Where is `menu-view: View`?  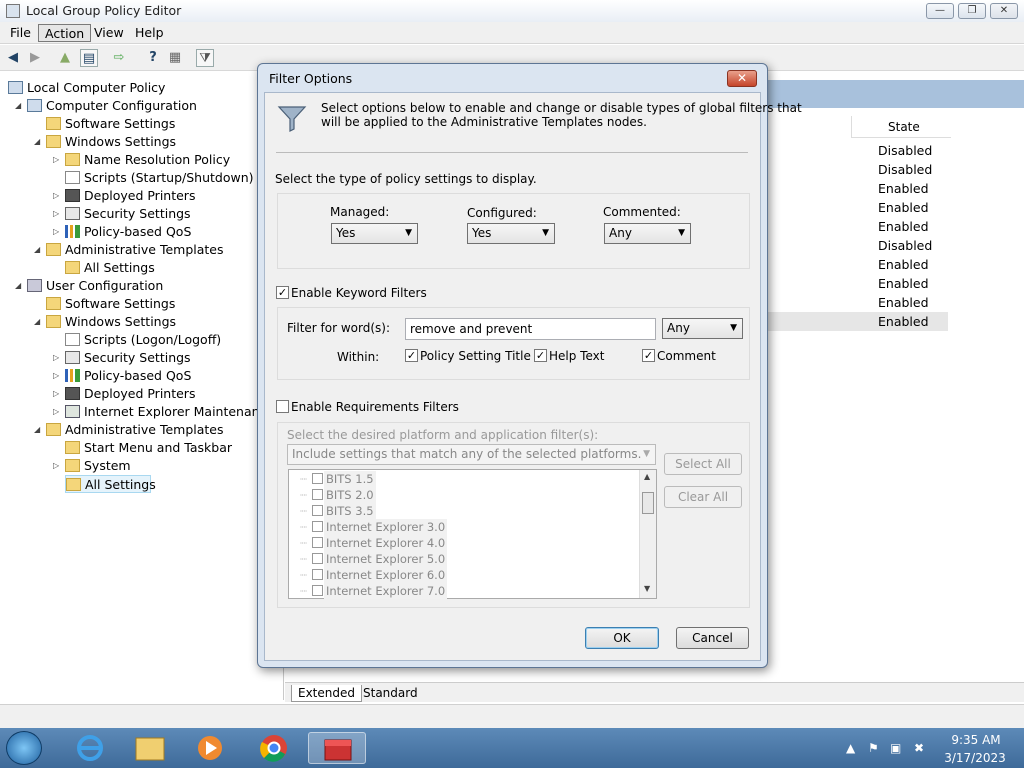
menu-view: View is located at coordinates (109, 33).